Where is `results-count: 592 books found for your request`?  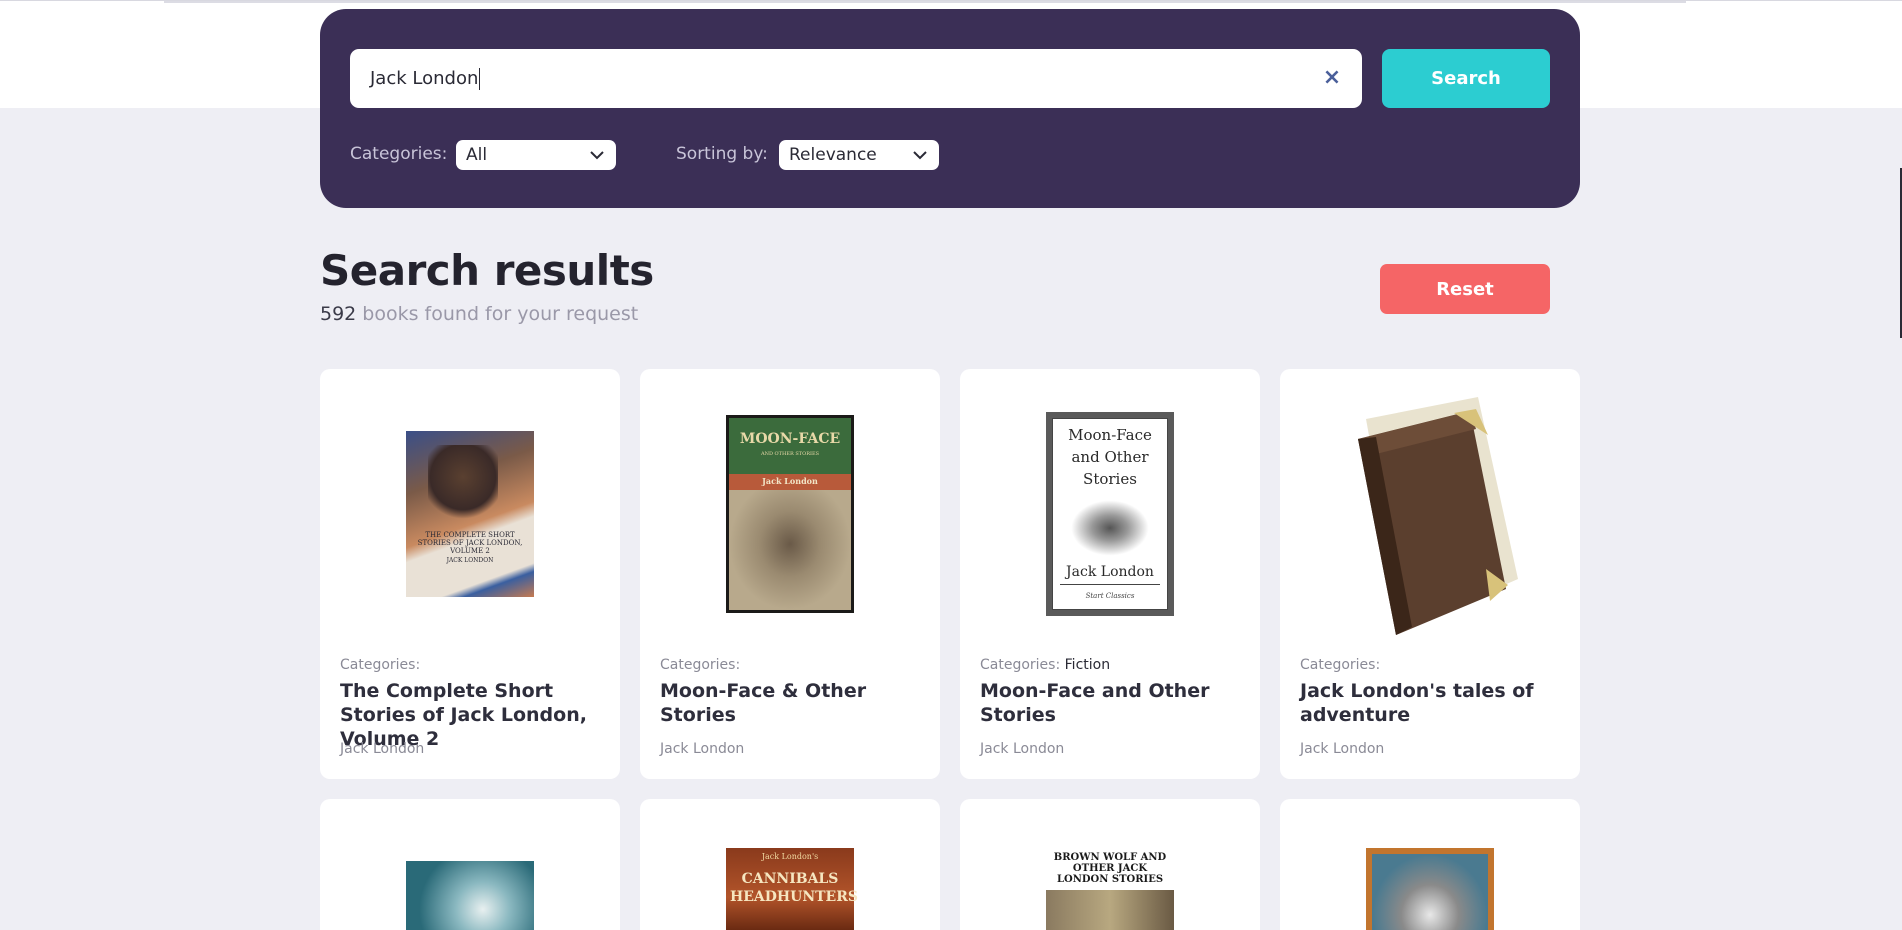
results-count: 592 books found for your request is located at coordinates (479, 314).